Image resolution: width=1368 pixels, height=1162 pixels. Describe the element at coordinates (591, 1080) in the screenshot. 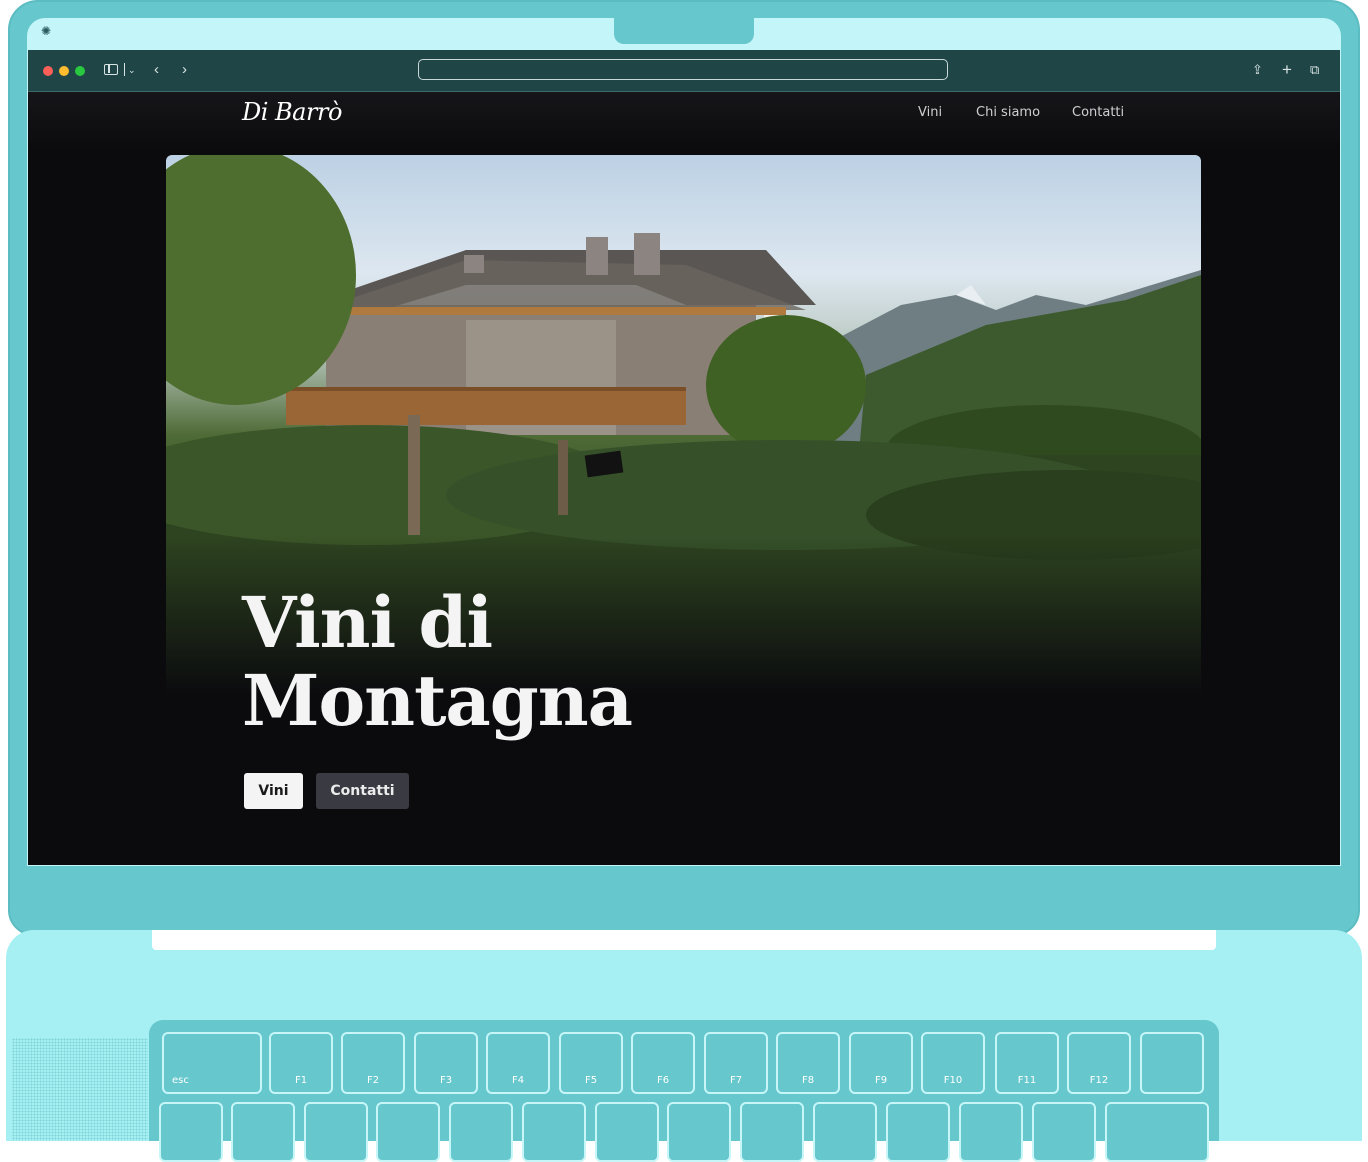

I see `key-label: F5` at that location.